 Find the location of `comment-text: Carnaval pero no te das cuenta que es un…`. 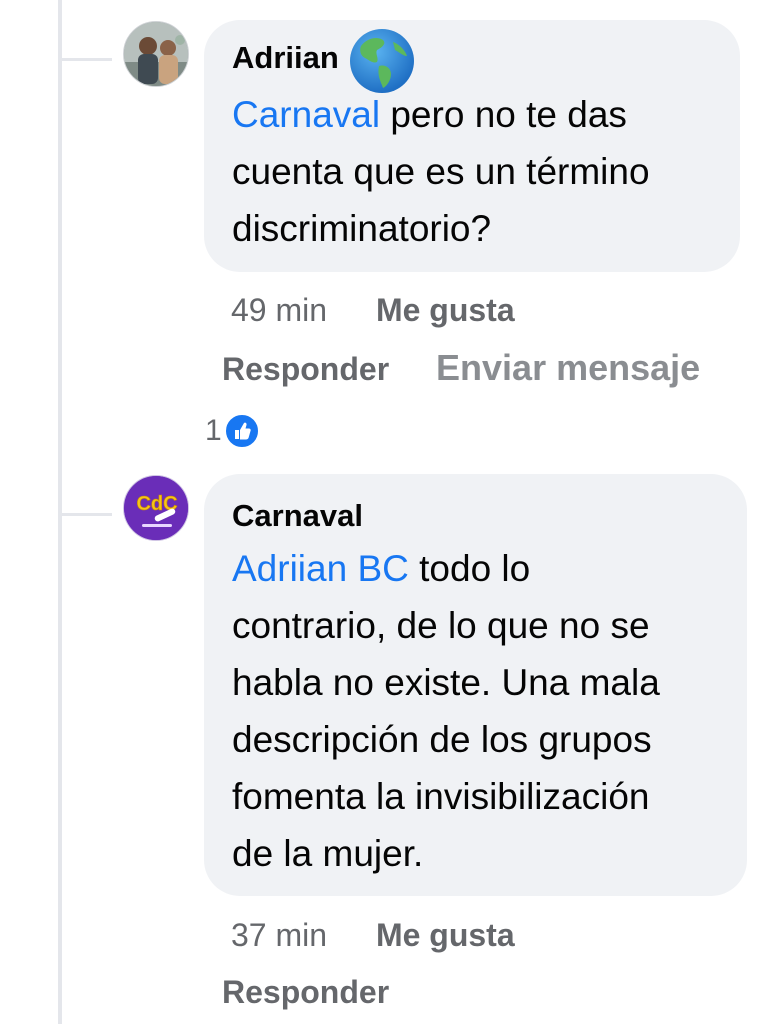

comment-text: Carnaval pero no te das cuenta que es un… is located at coordinates (441, 171).